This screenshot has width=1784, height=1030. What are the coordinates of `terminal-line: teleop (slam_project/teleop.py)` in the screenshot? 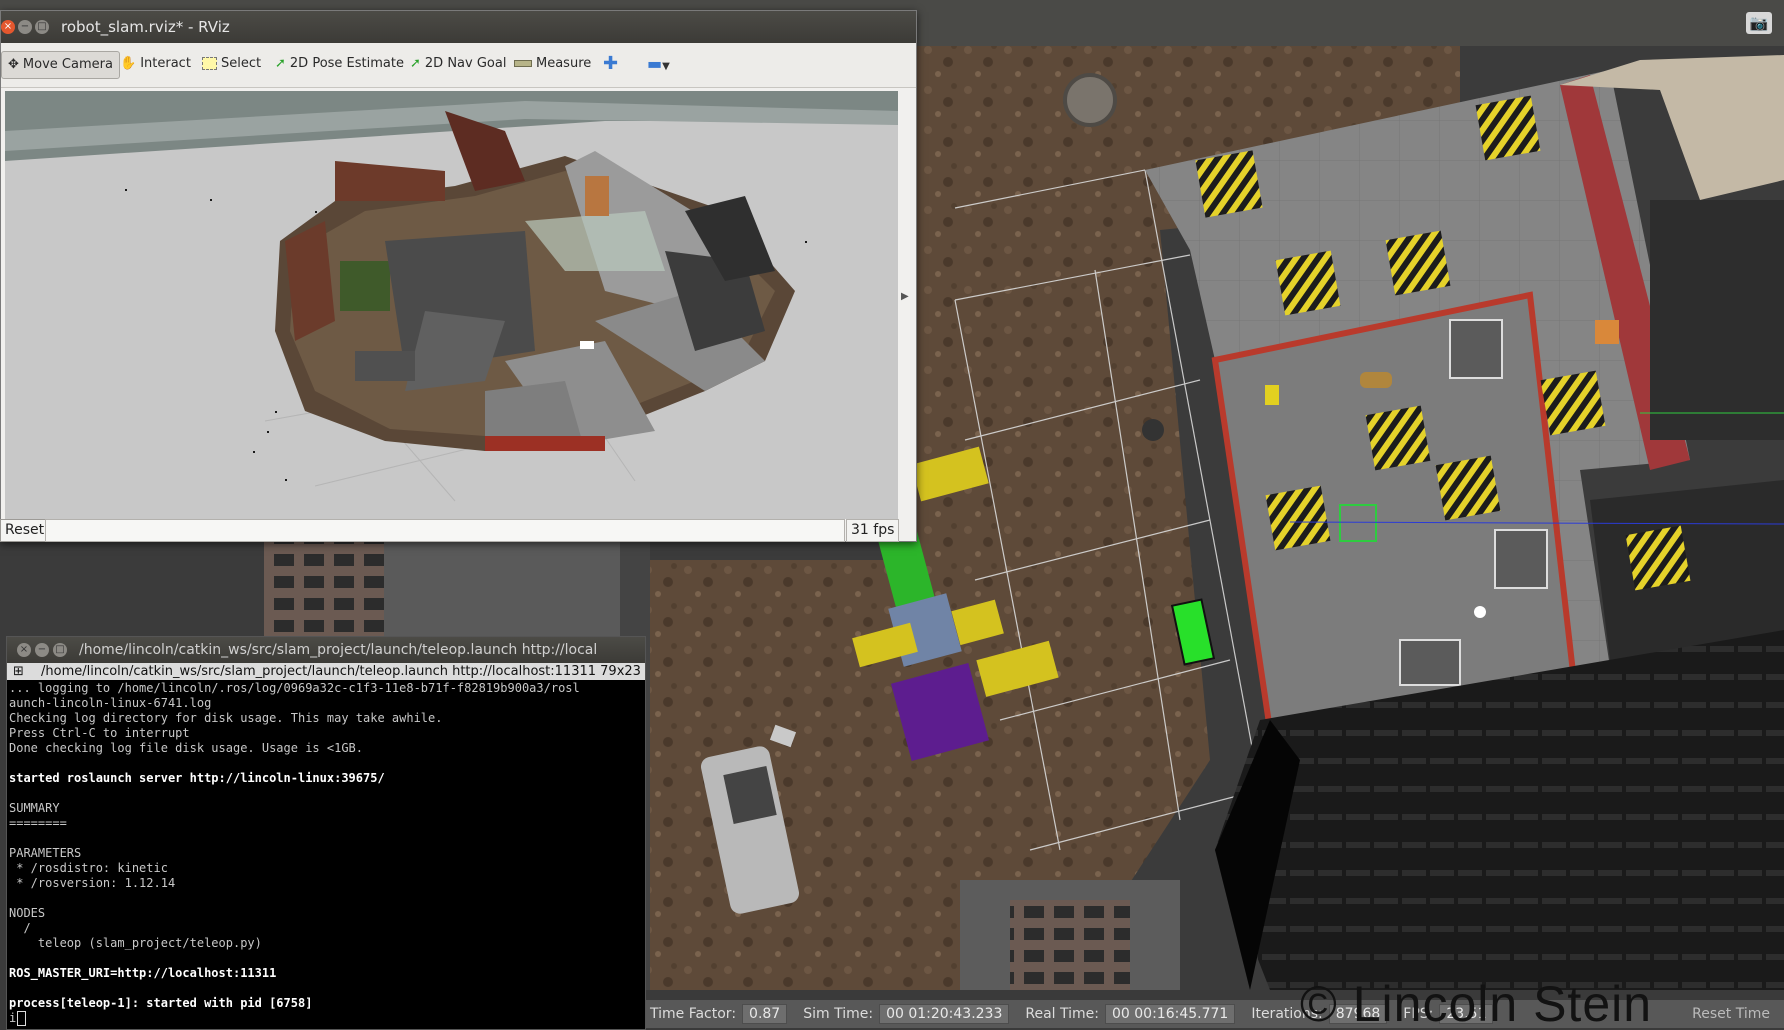 It's located at (135, 943).